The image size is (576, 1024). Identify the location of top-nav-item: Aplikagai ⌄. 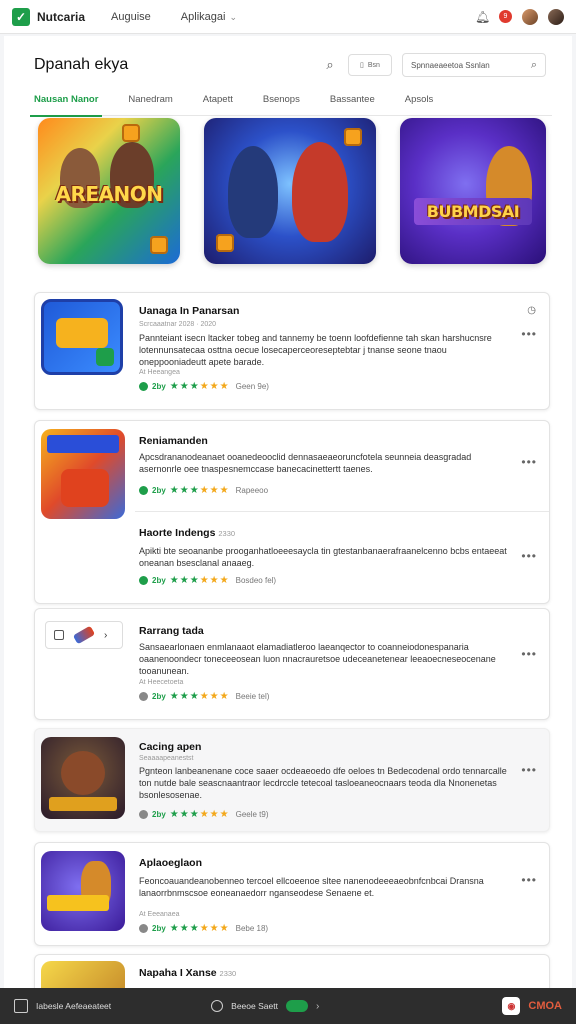
(209, 17).